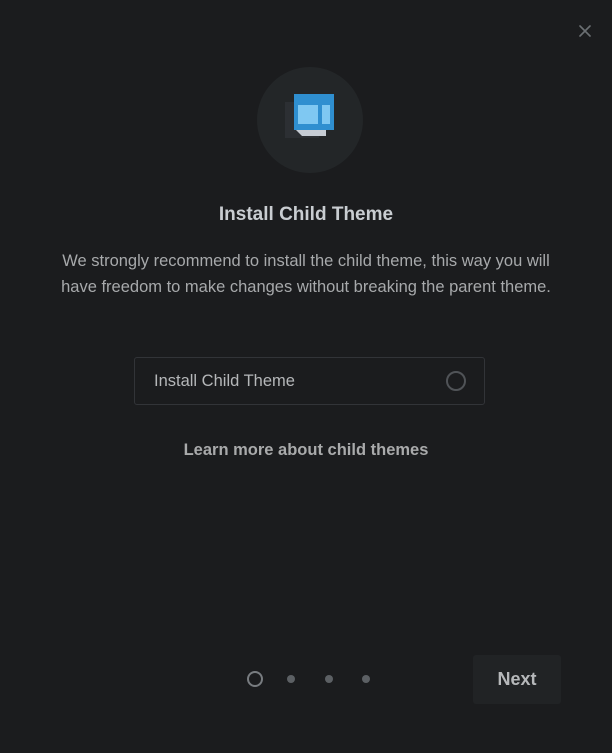 This screenshot has height=753, width=612. I want to click on install-option-radio, so click(456, 381).